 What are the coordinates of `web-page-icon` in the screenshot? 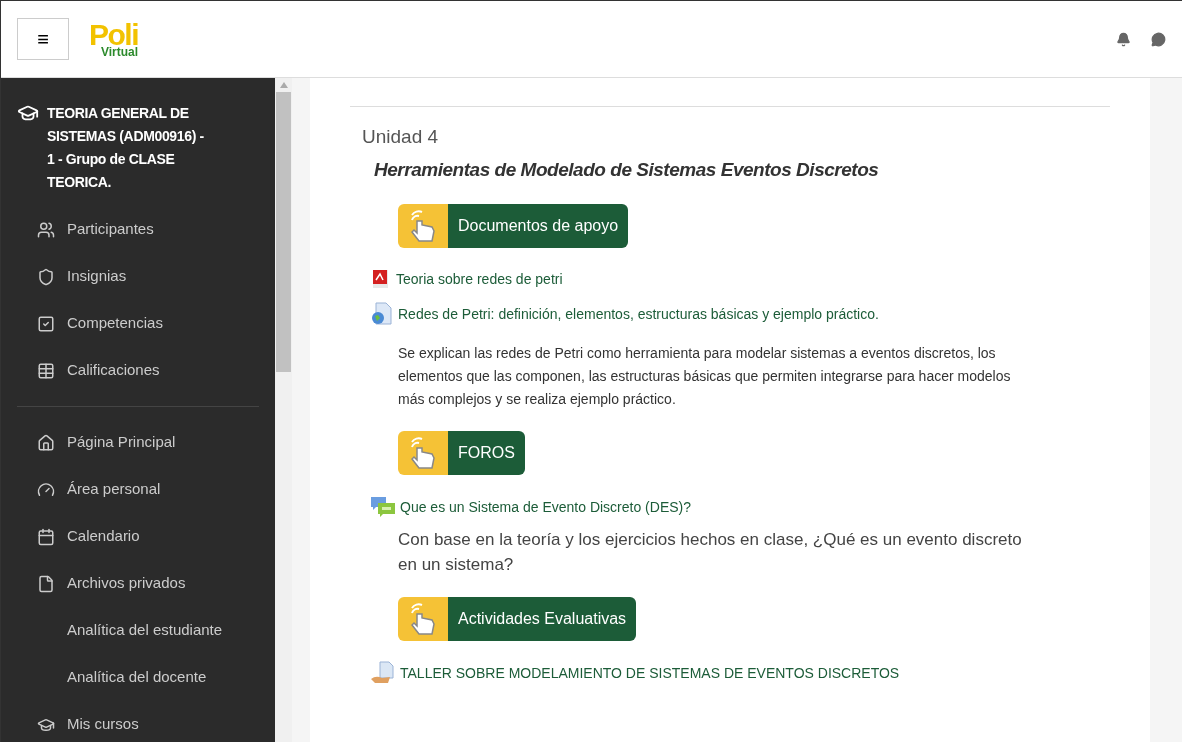 It's located at (382, 314).